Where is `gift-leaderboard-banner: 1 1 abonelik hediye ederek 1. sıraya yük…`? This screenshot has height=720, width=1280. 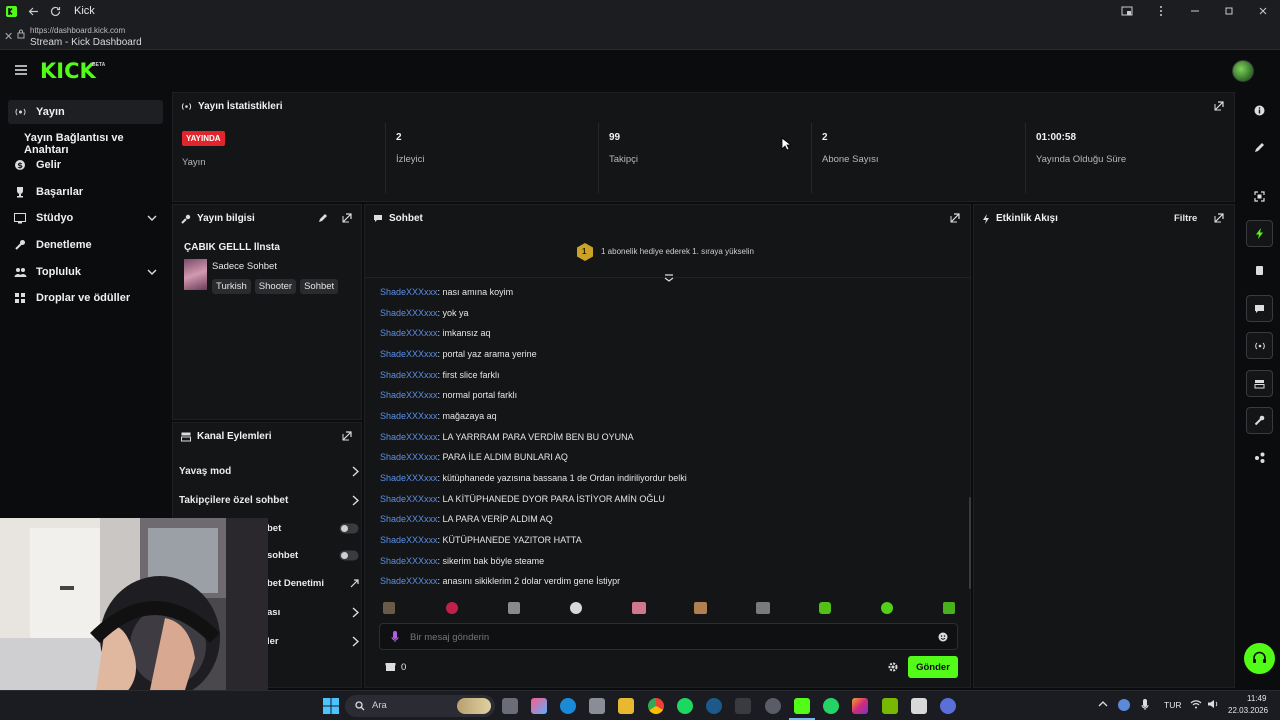
gift-leaderboard-banner: 1 1 abonelik hediye ederek 1. sıraya yük… is located at coordinates (667, 257).